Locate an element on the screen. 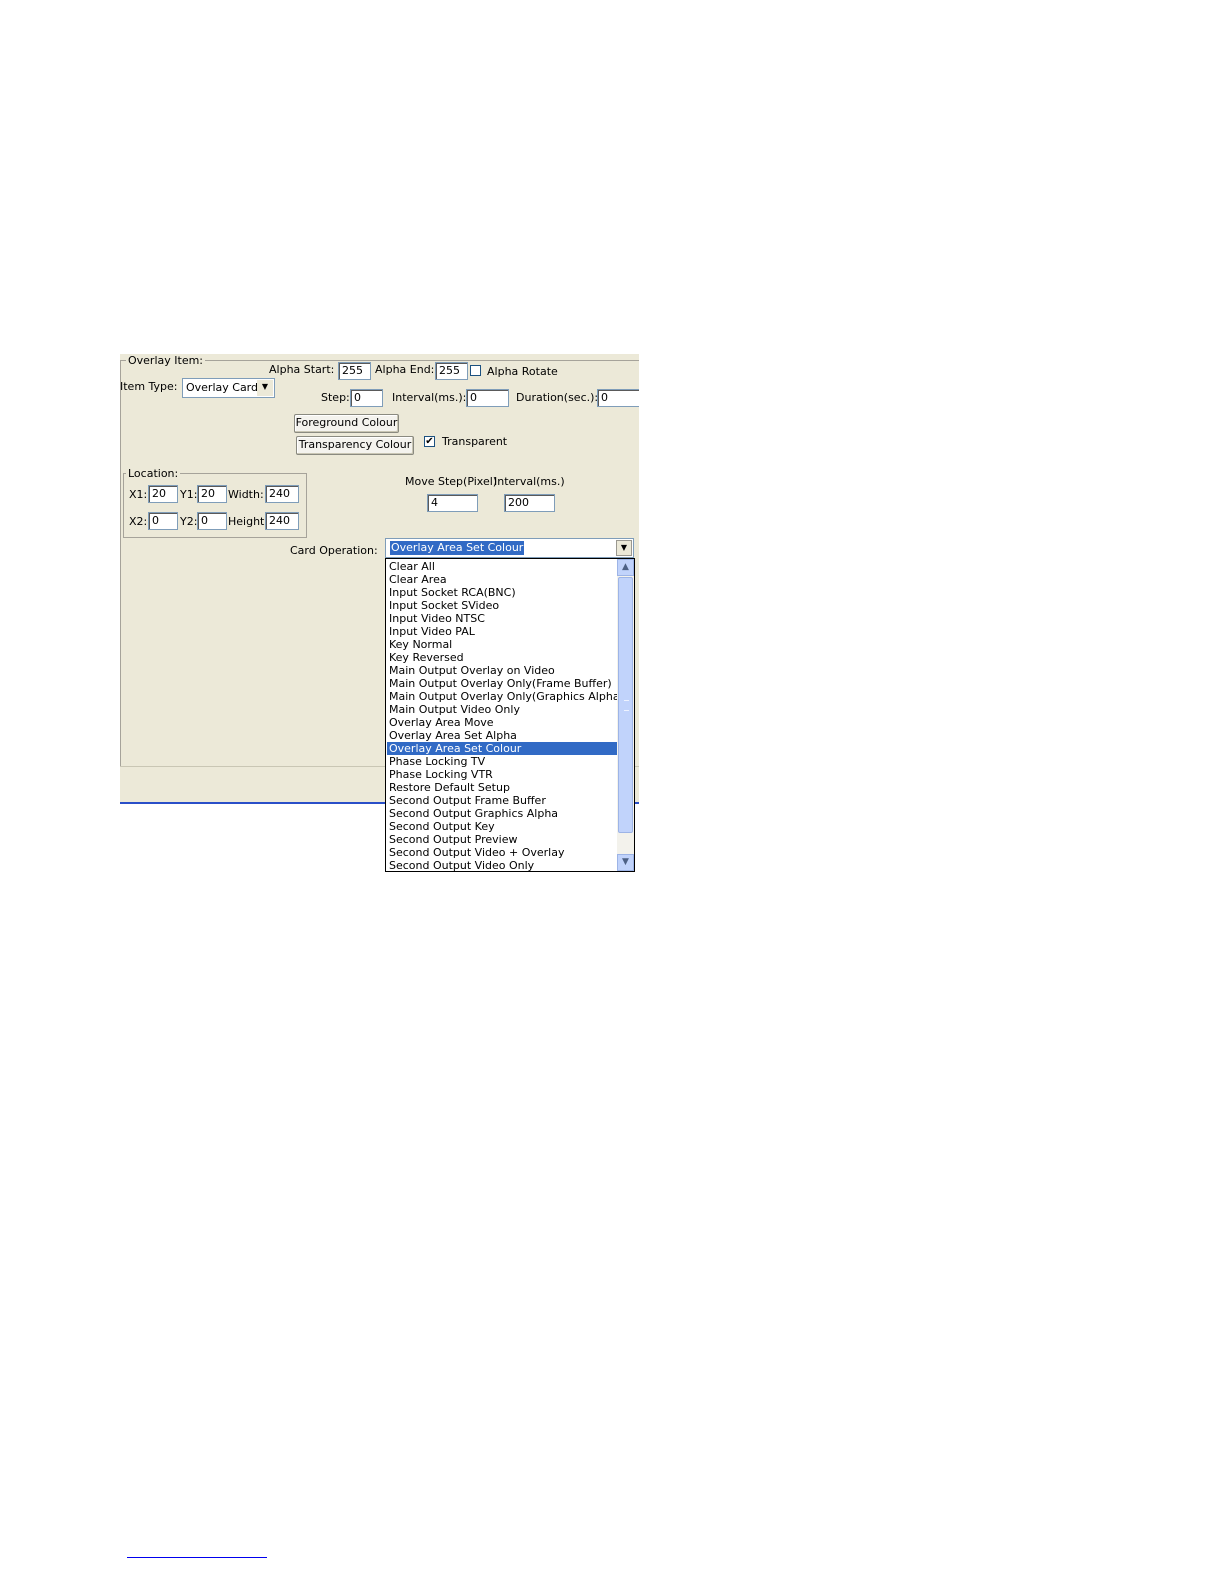 This screenshot has height=1585, width=1225. move-step-input: 4 is located at coordinates (452, 503).